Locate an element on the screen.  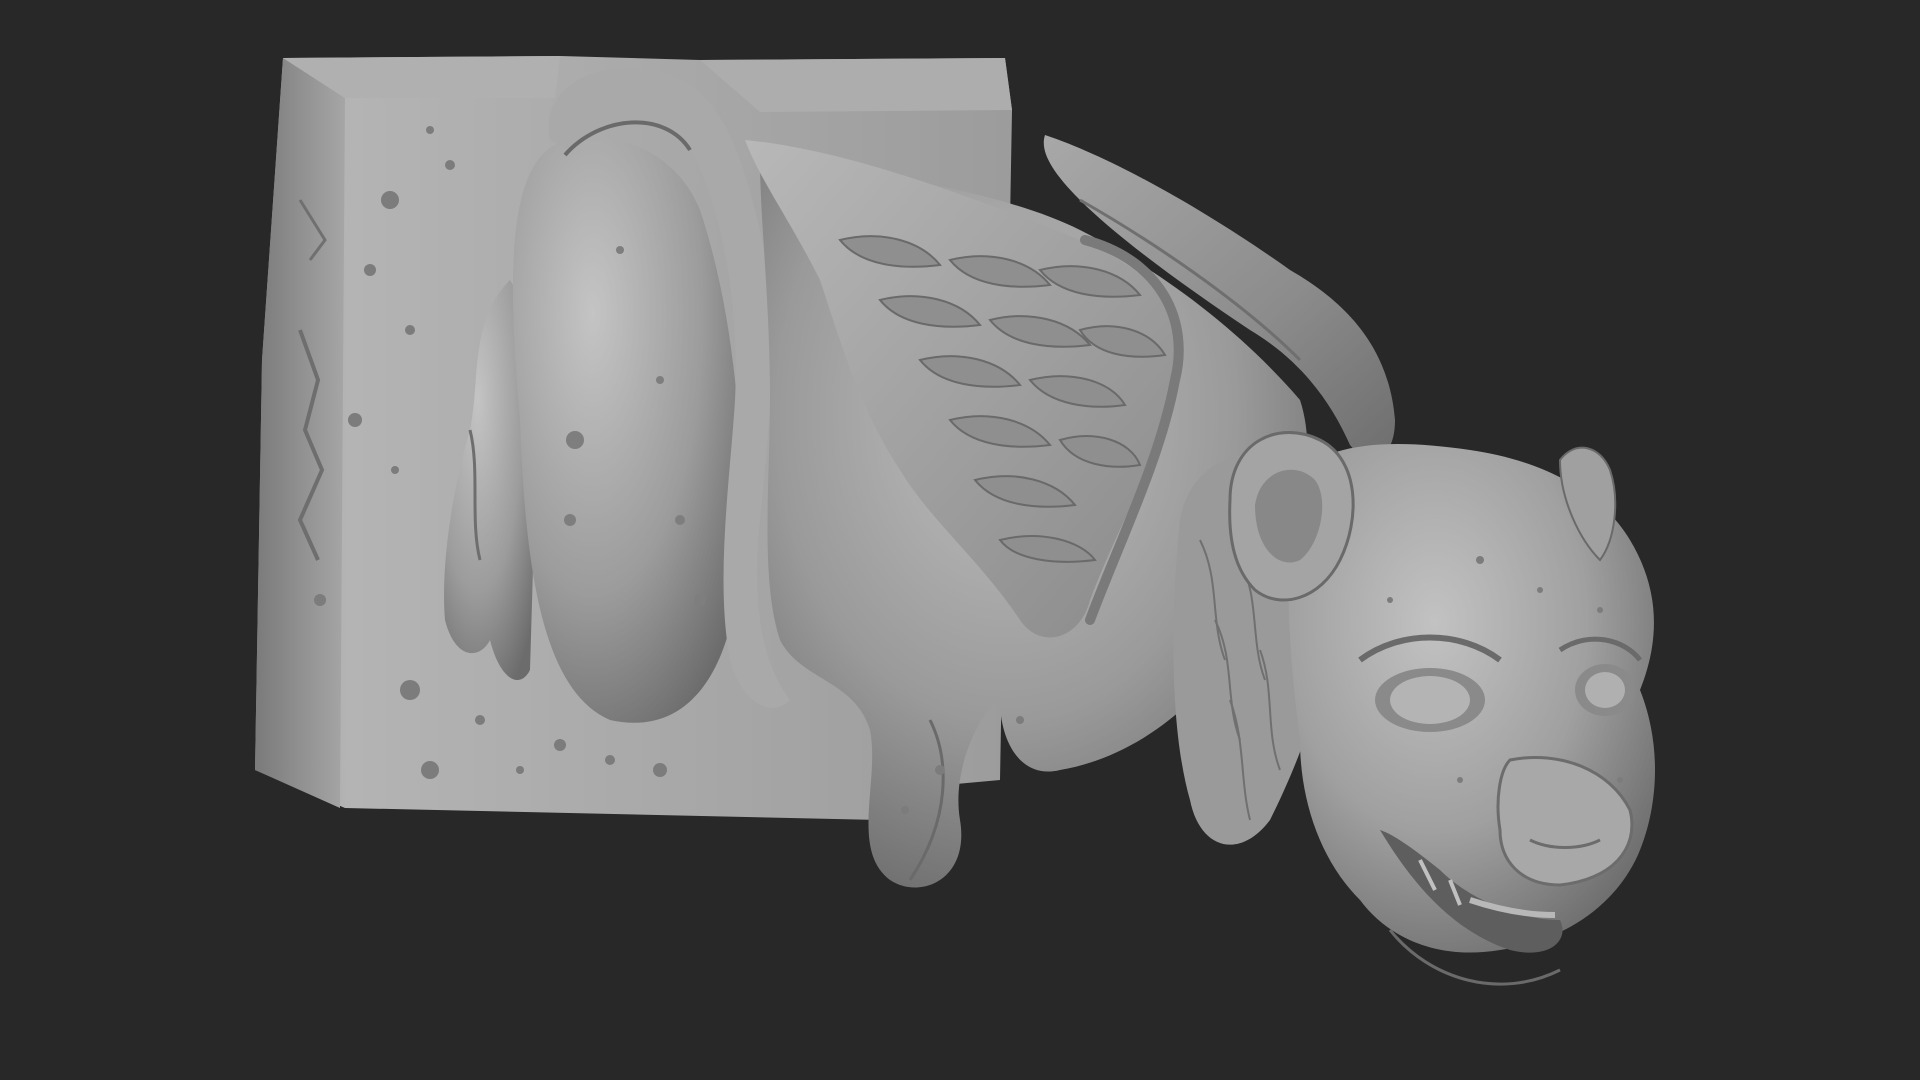
eye-left is located at coordinates (1430, 700).